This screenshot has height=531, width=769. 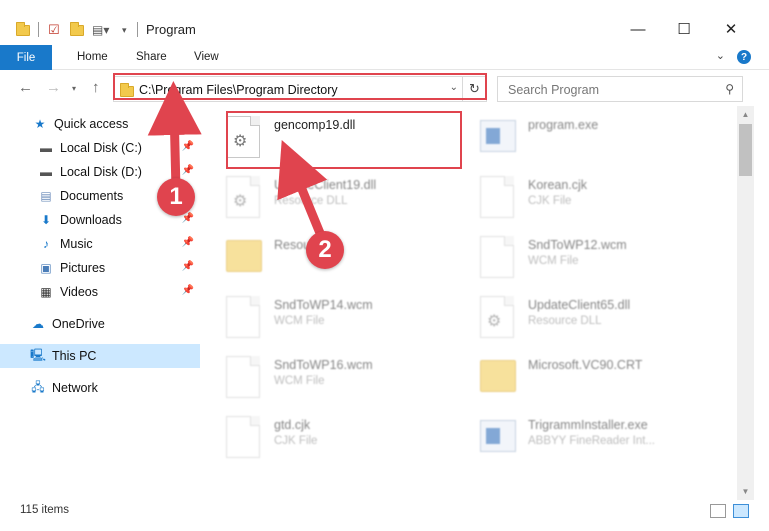 What do you see at coordinates (745, 491) in the screenshot?
I see `scroll-down-icon: ▼` at bounding box center [745, 491].